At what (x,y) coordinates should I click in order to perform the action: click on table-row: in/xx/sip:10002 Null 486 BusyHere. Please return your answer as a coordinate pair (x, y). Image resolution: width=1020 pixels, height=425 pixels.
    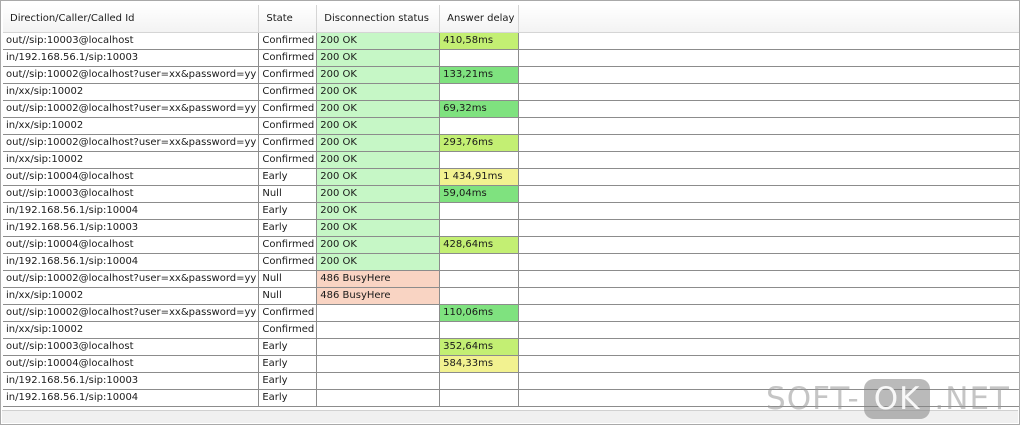
    Looking at the image, I should click on (511, 296).